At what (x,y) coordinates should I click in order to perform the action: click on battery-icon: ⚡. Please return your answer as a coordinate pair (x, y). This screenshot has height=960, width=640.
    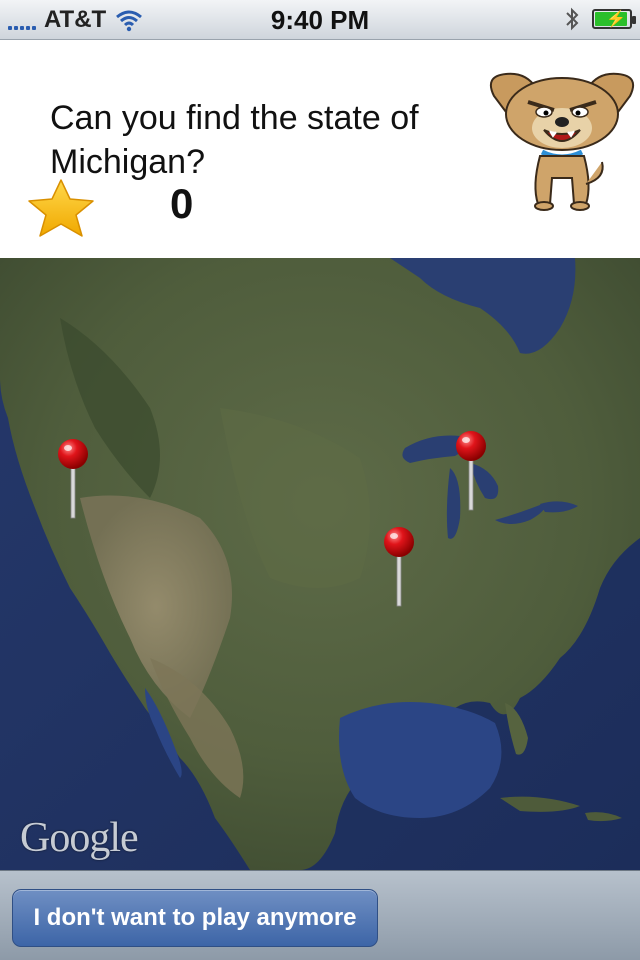
    Looking at the image, I should click on (614, 19).